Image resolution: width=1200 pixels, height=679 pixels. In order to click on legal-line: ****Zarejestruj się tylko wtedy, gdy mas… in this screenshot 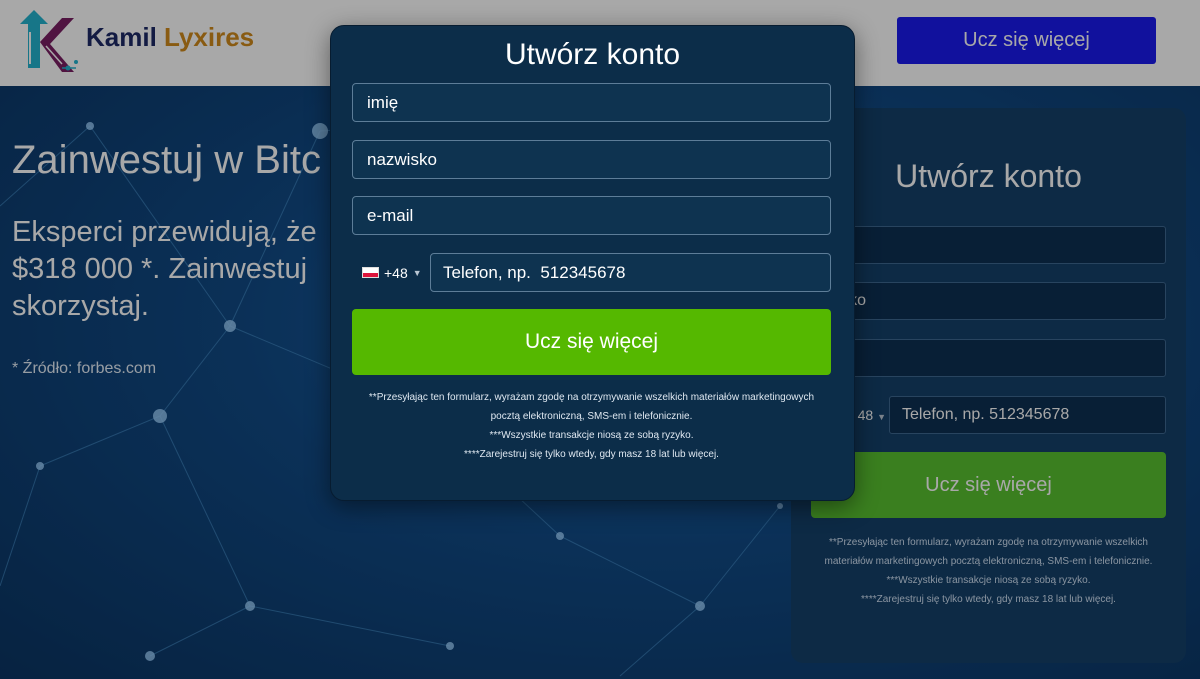, I will do `click(591, 454)`.